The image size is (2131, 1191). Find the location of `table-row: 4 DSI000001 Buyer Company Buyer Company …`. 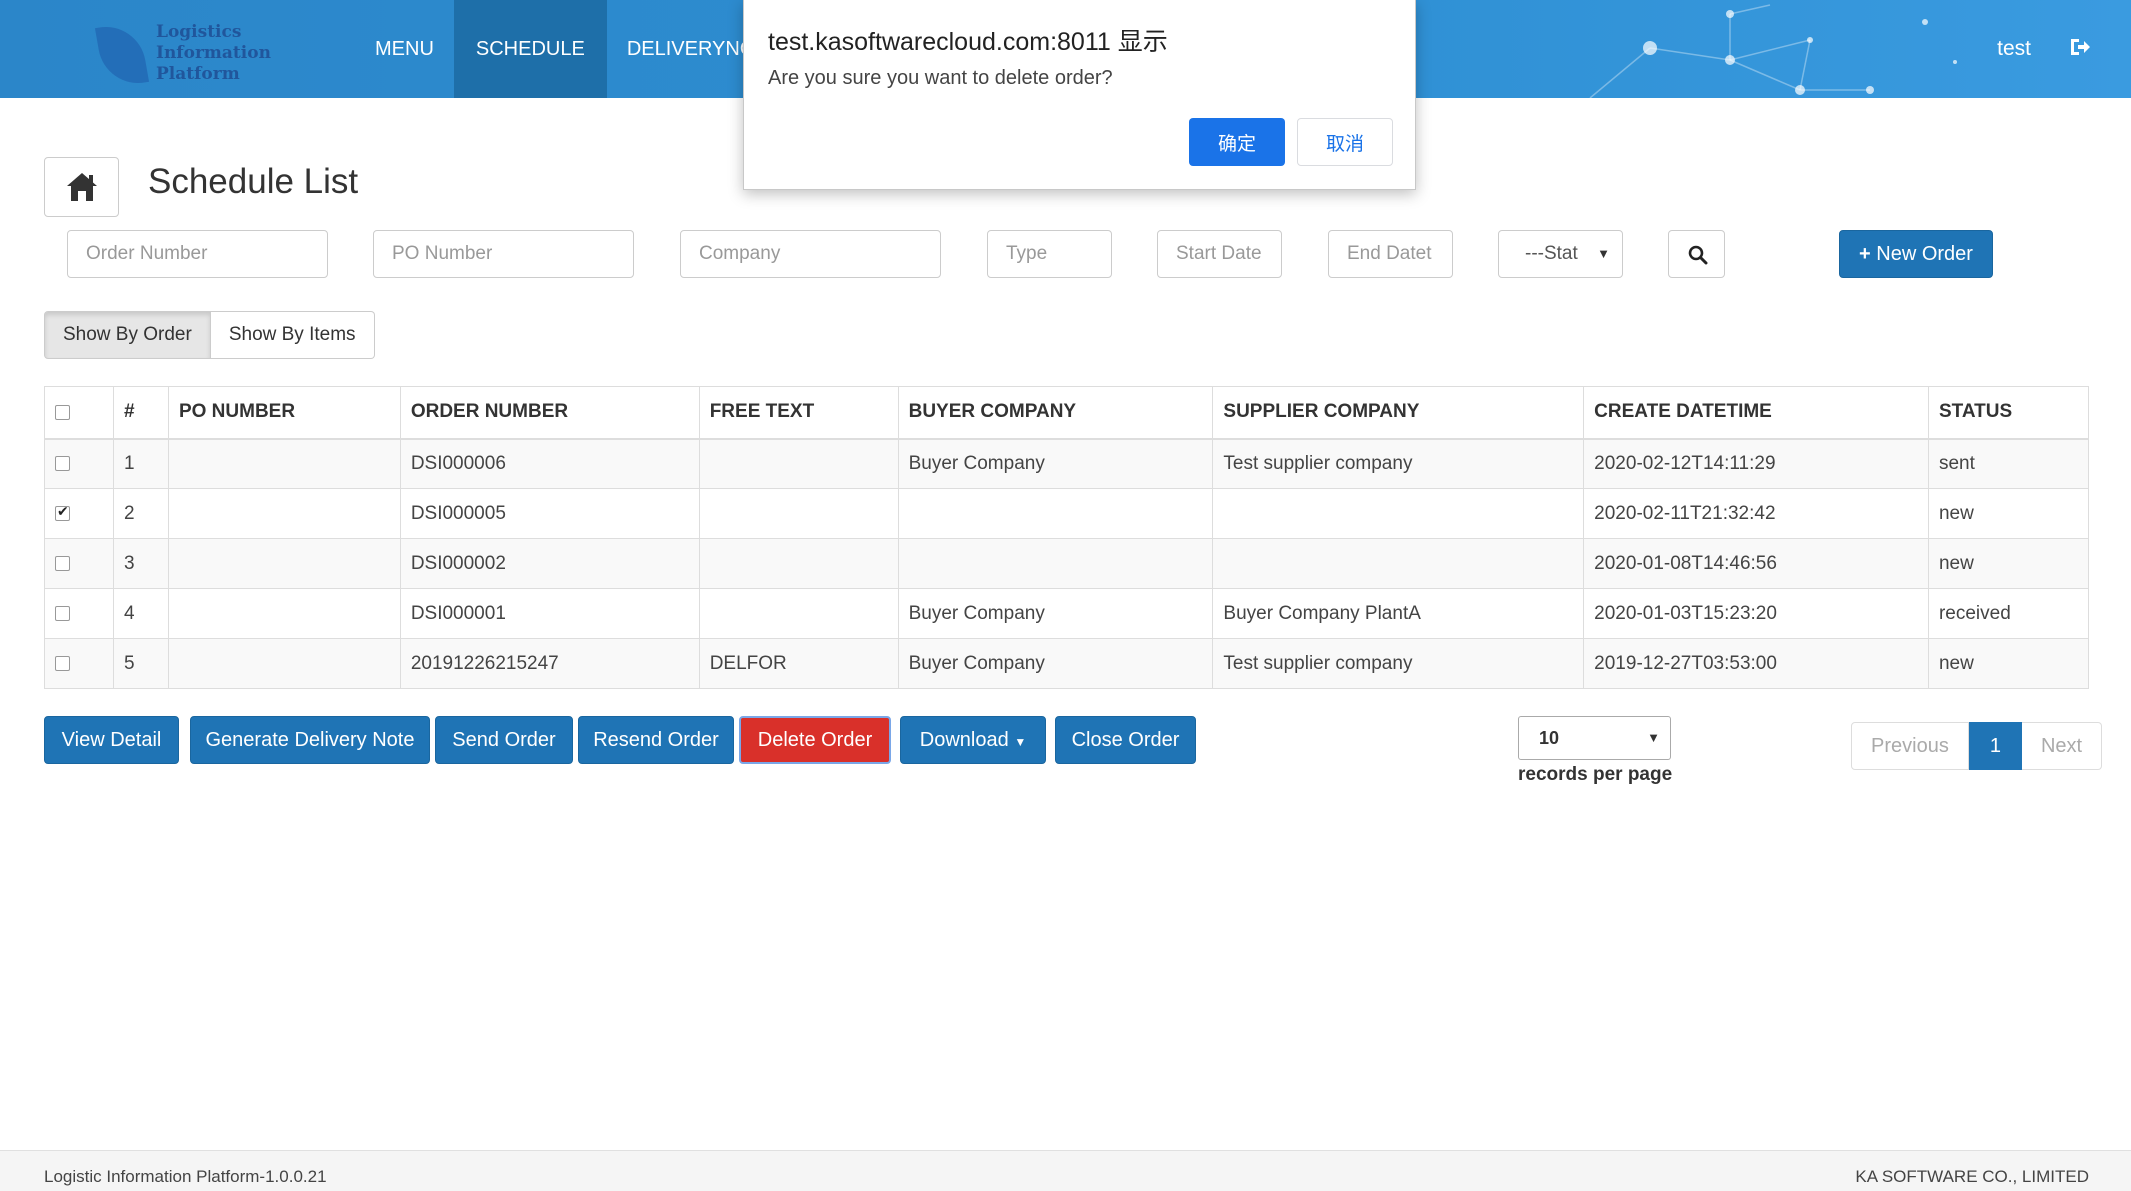

table-row: 4 DSI000001 Buyer Company Buyer Company … is located at coordinates (1067, 613).